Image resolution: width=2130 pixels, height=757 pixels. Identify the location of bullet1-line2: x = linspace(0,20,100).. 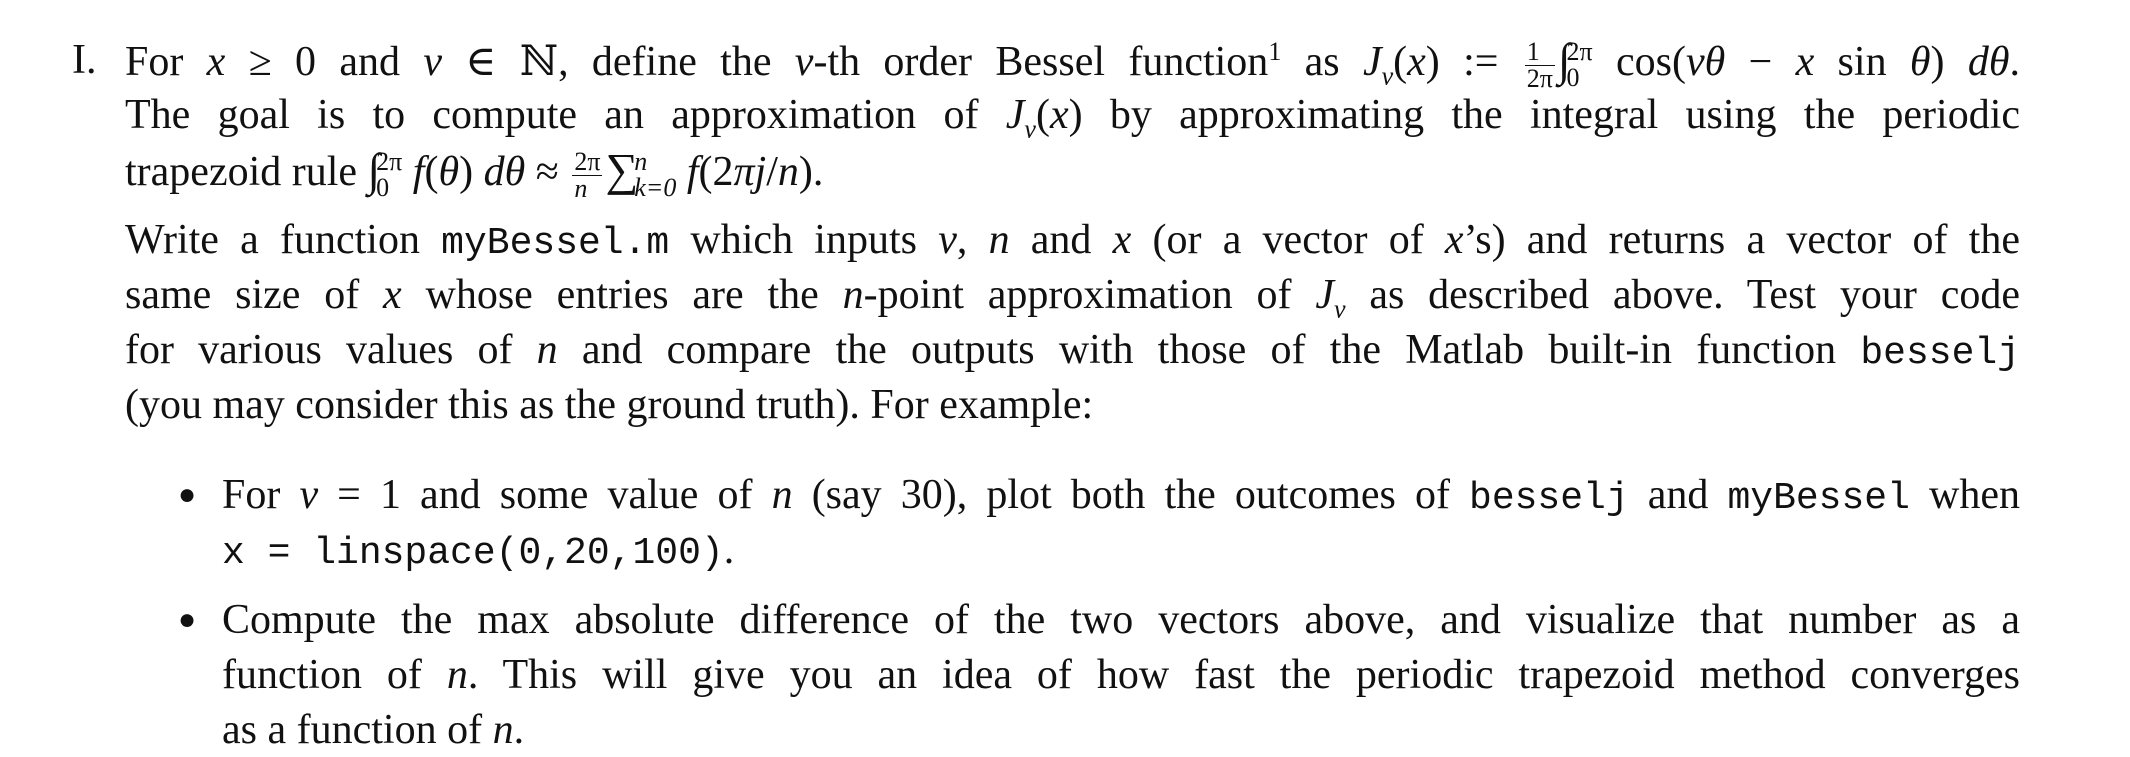
(478, 551).